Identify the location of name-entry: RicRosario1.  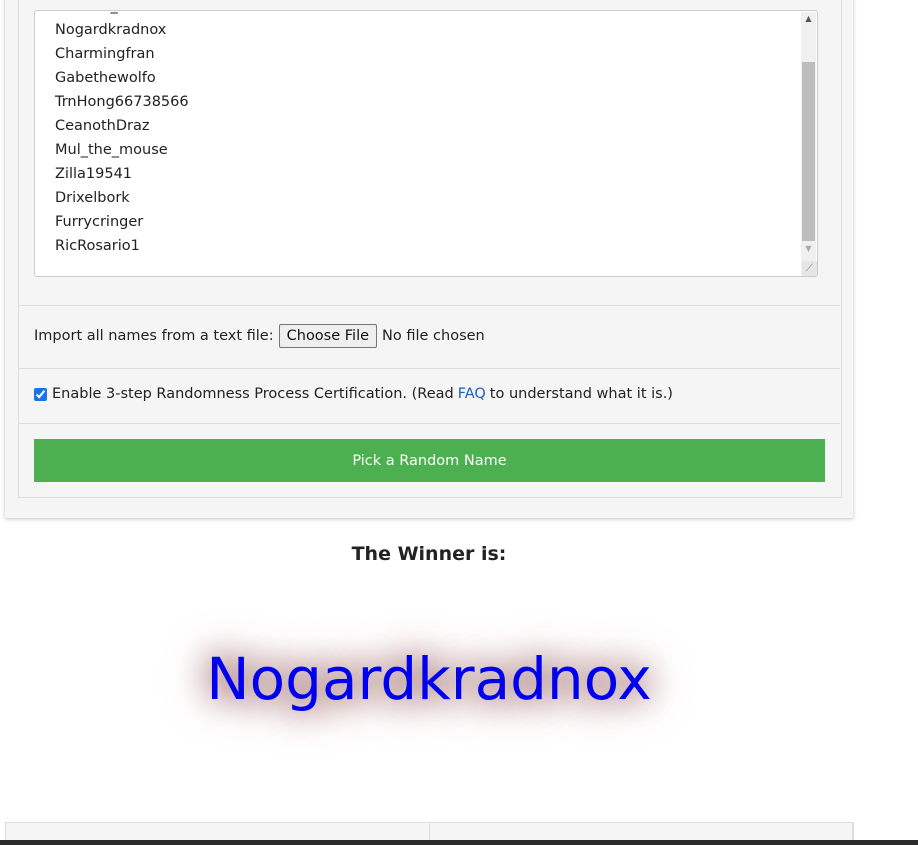
(97, 246).